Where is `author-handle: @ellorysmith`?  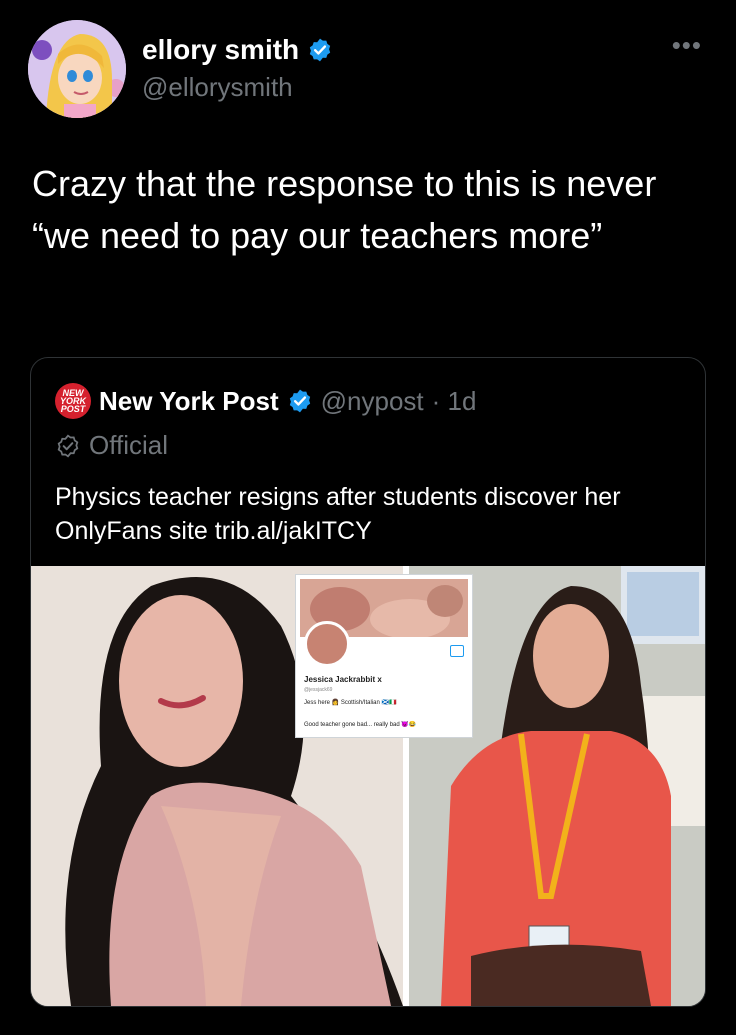
author-handle: @ellorysmith is located at coordinates (217, 87).